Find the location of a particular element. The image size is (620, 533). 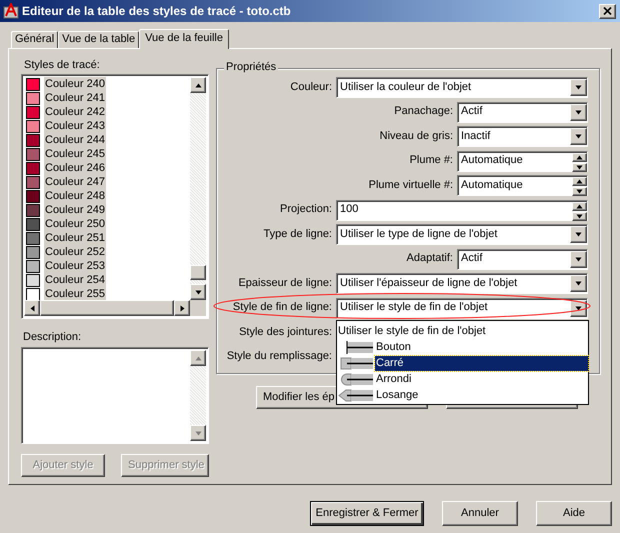

list-item: Couleur 255 is located at coordinates (75, 294).